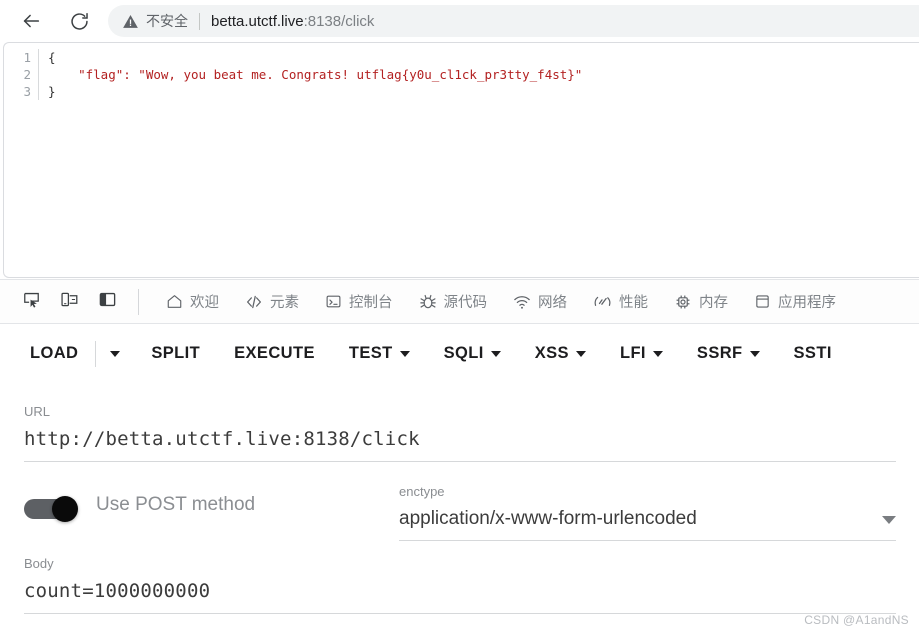 This screenshot has width=919, height=633. I want to click on execute-button: EXECUTE, so click(274, 354).